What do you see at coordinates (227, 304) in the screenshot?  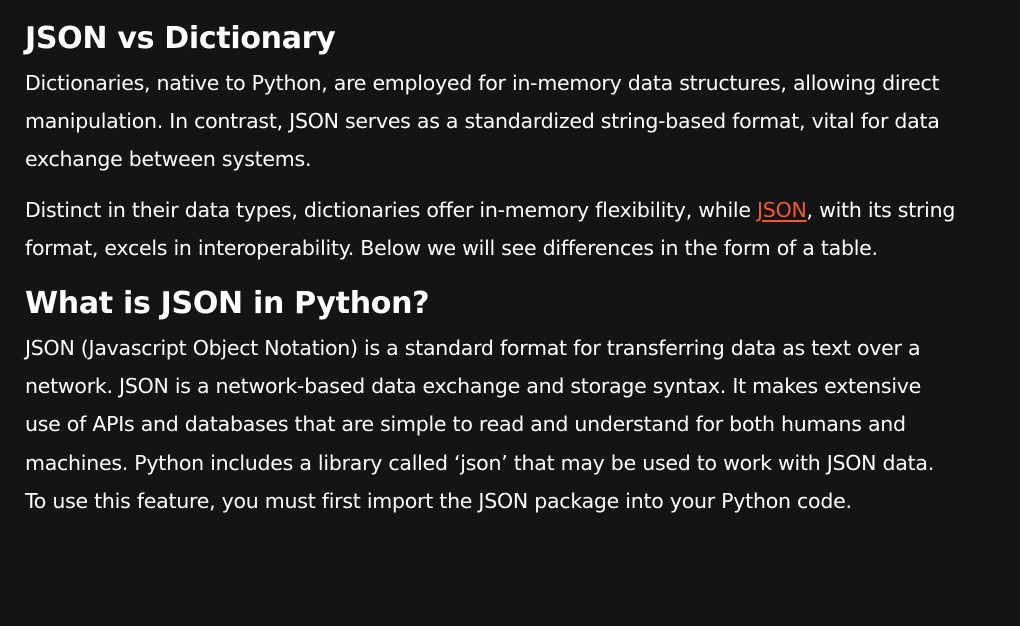 I see `section-heading-what-is-json: What is JSON in Python?` at bounding box center [227, 304].